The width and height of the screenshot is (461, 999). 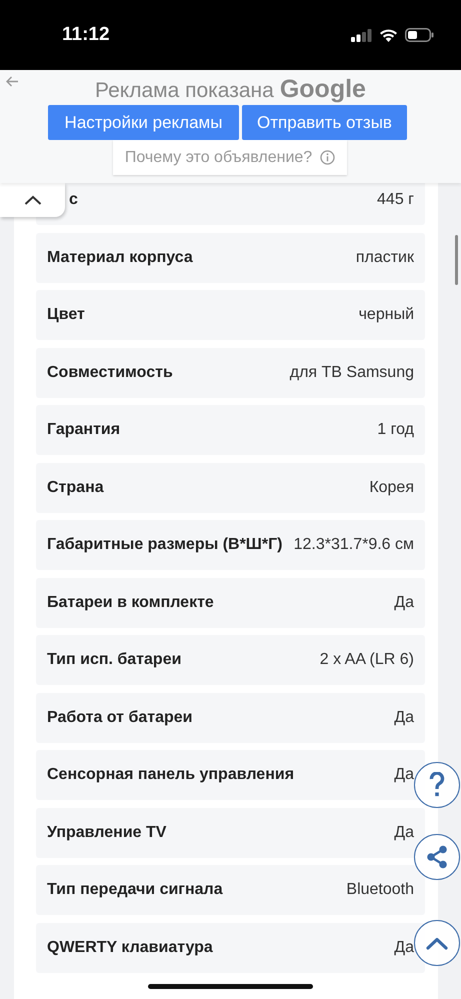 What do you see at coordinates (323, 89) in the screenshot?
I see `brand-logo: Google` at bounding box center [323, 89].